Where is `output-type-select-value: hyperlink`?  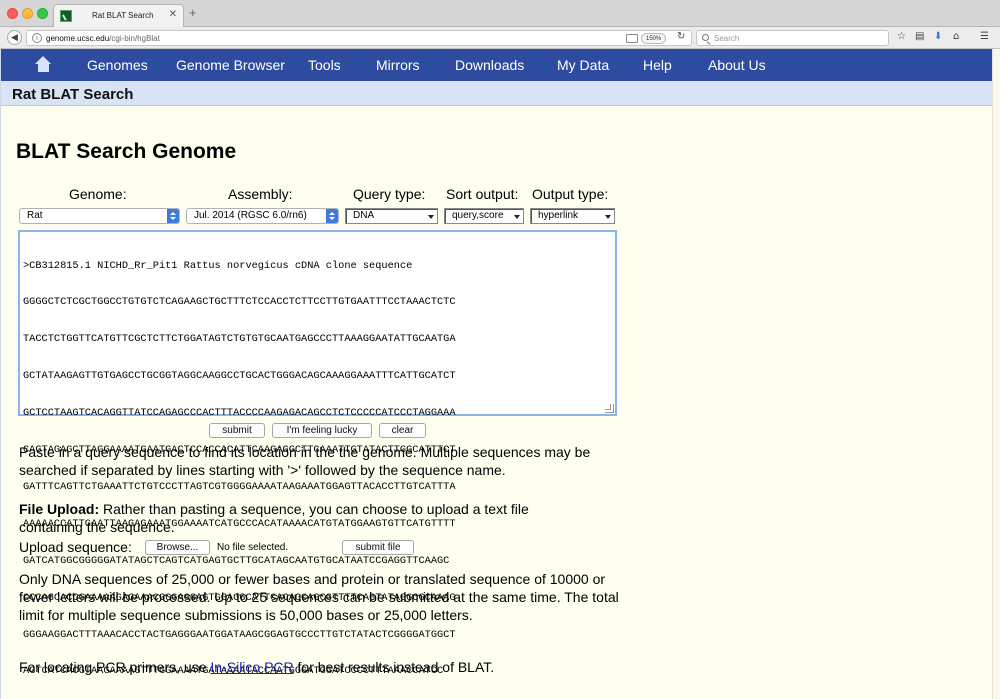
output-type-select-value: hyperlink is located at coordinates (558, 215).